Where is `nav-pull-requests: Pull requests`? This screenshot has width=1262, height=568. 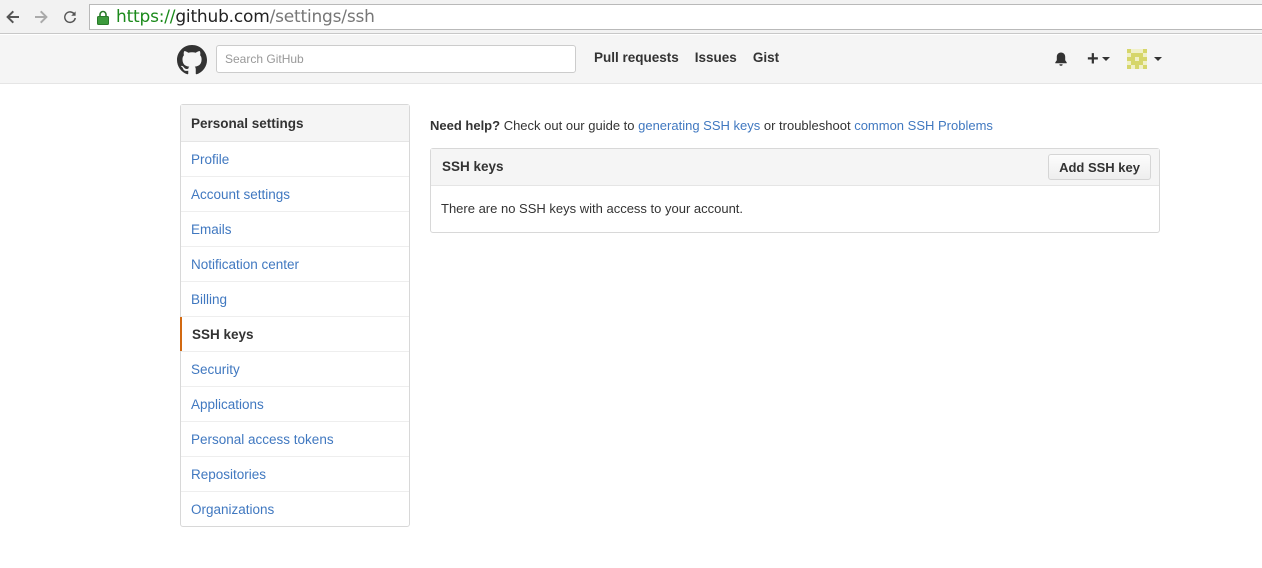 nav-pull-requests: Pull requests is located at coordinates (636, 57).